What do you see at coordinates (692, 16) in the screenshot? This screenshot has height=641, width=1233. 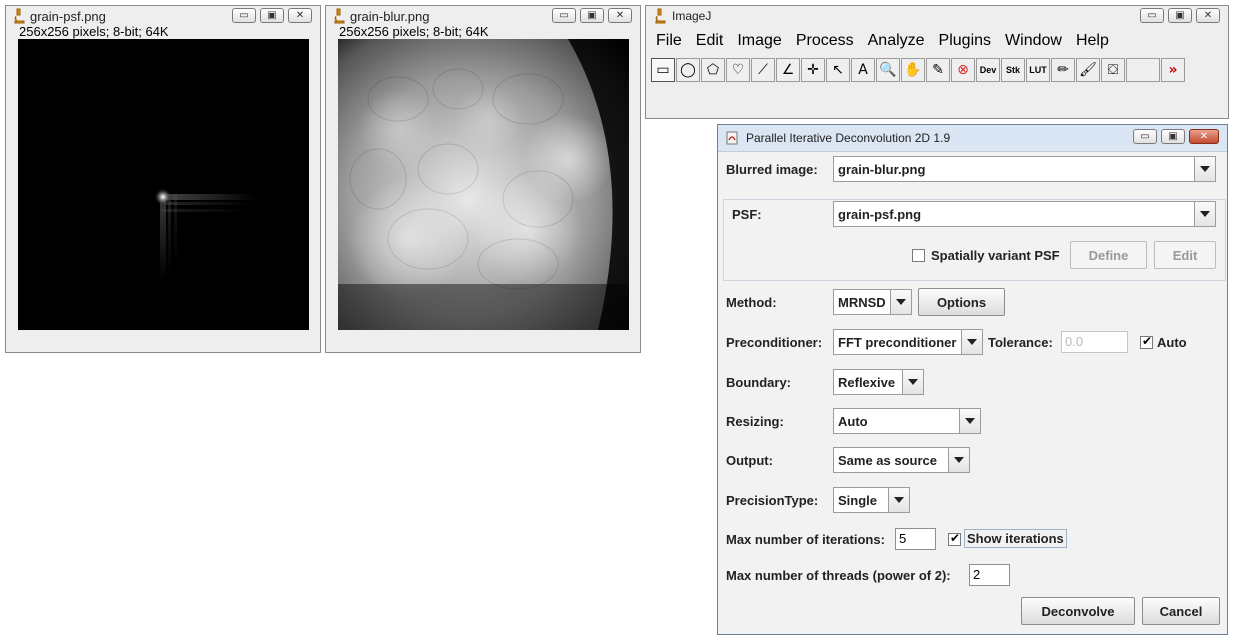 I see `imagej-title: ImageJ` at bounding box center [692, 16].